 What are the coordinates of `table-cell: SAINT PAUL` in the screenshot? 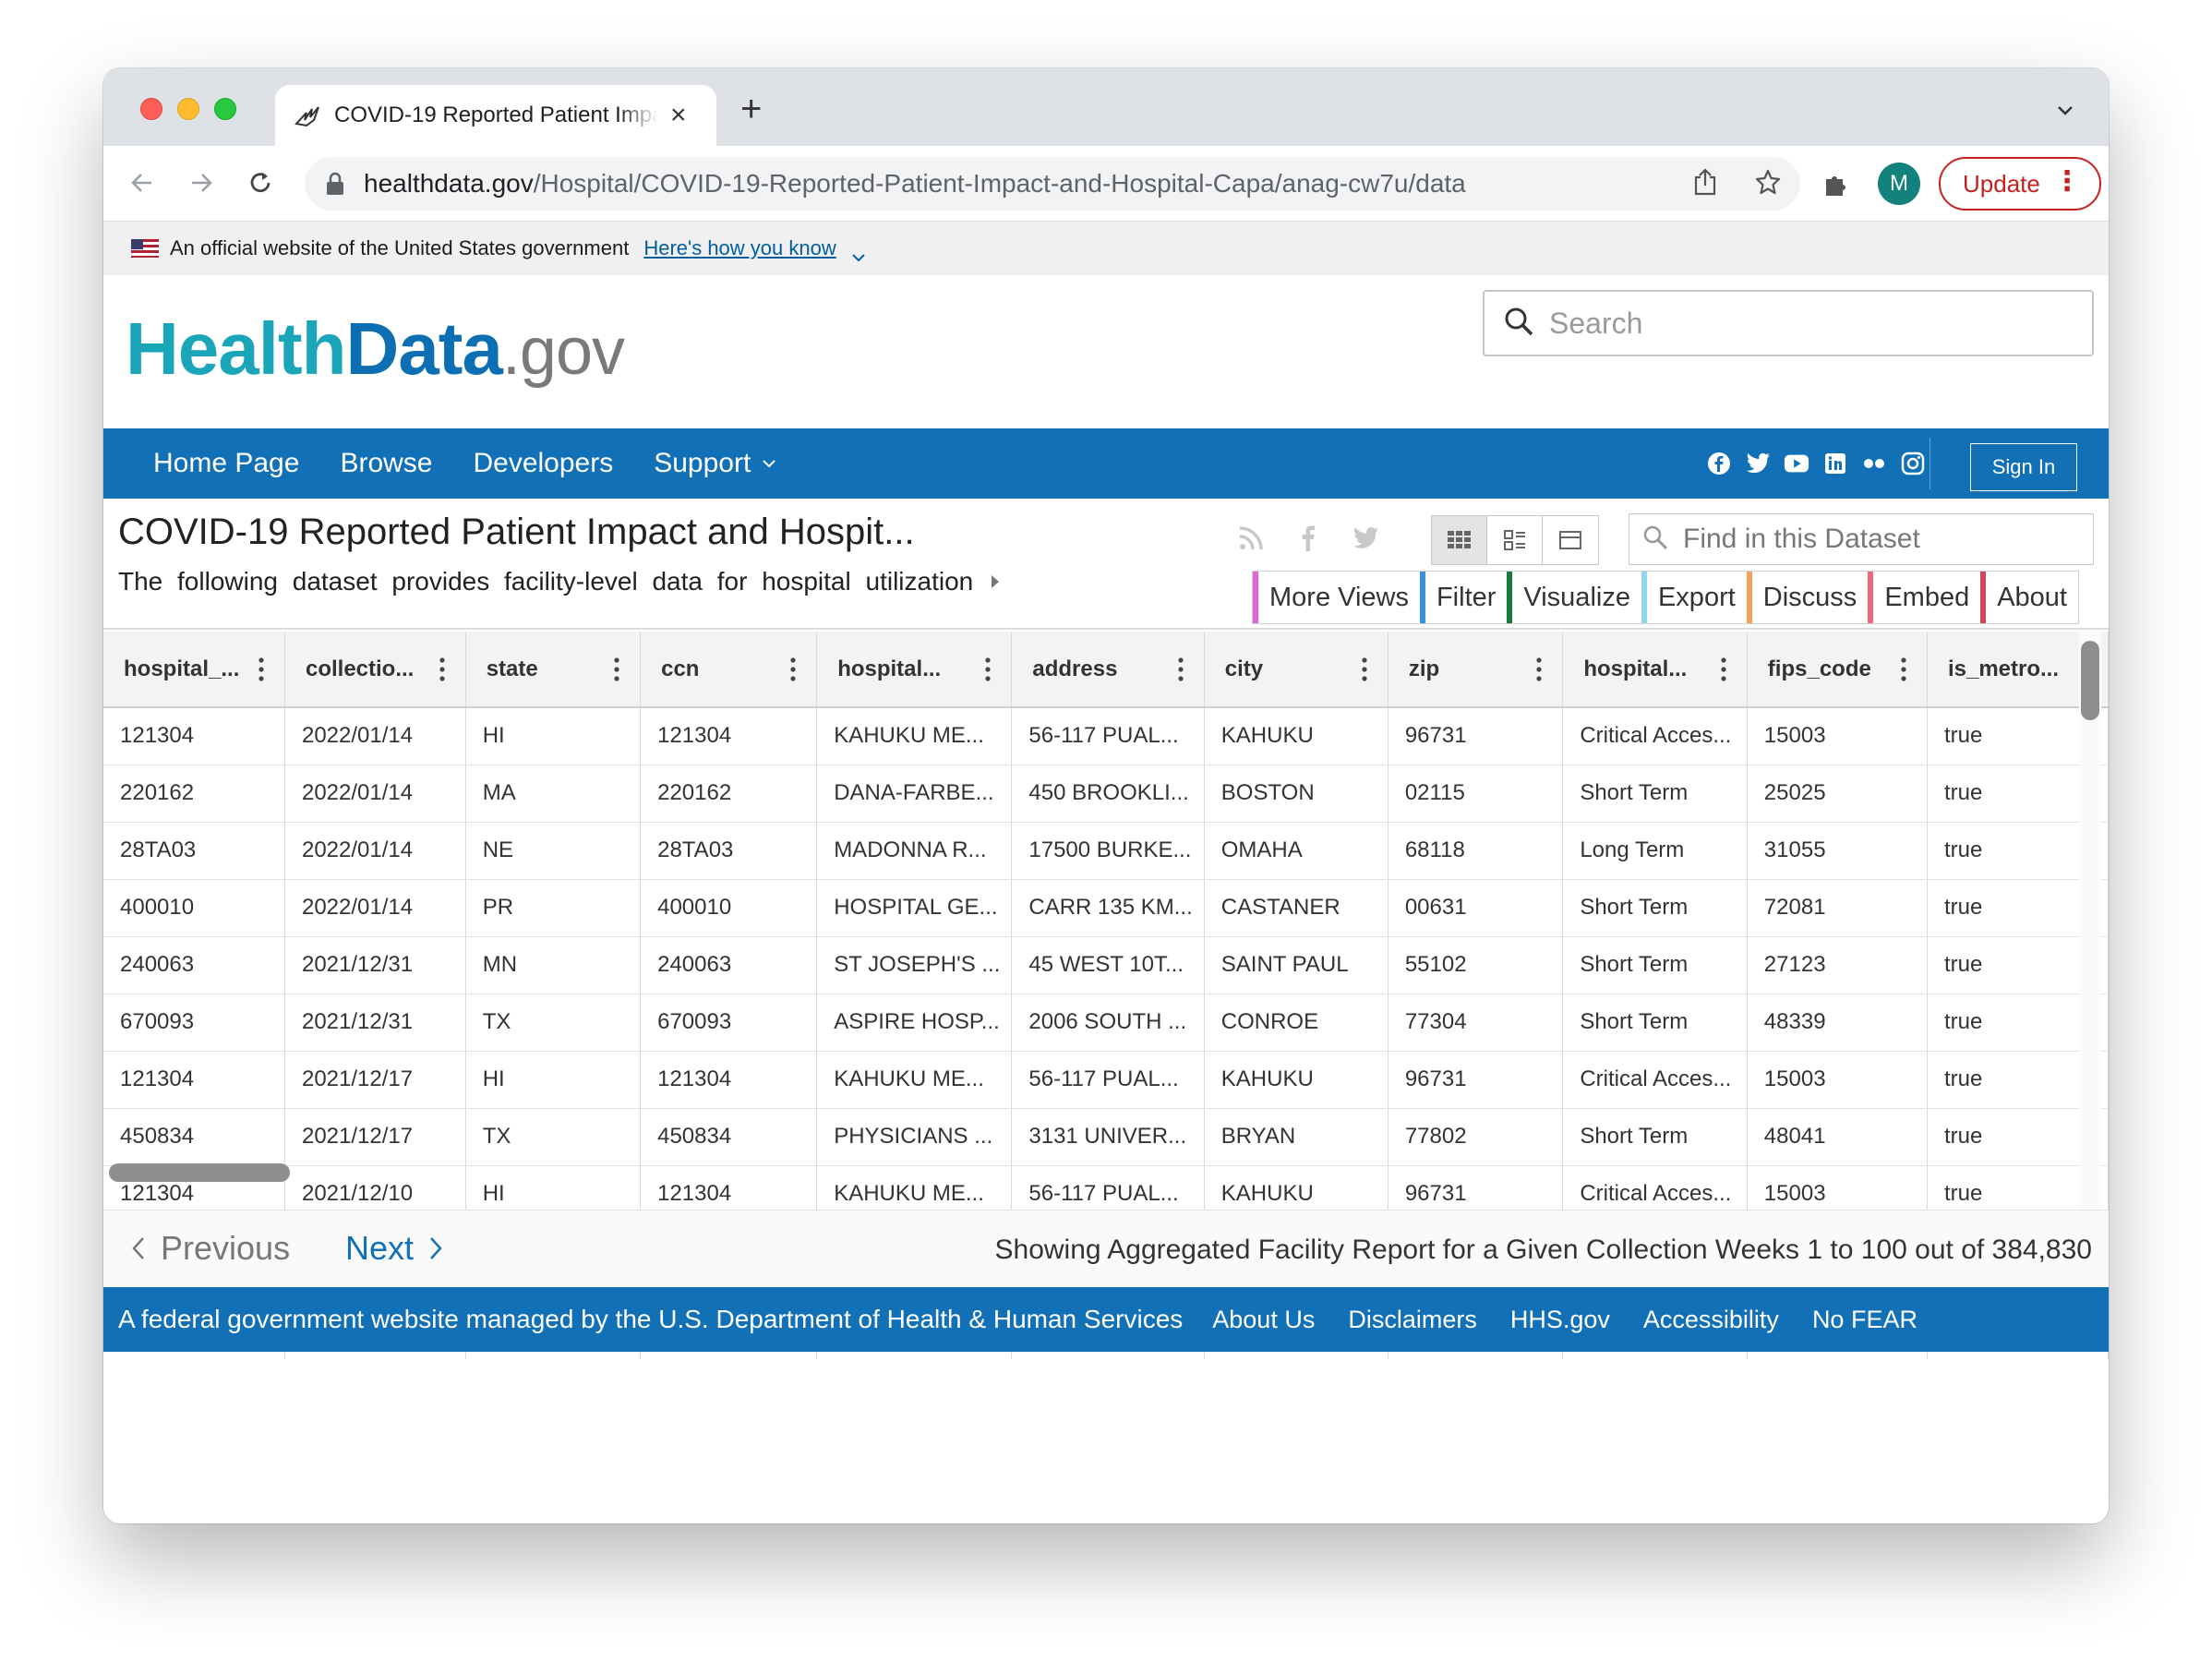 It's located at (1296, 965).